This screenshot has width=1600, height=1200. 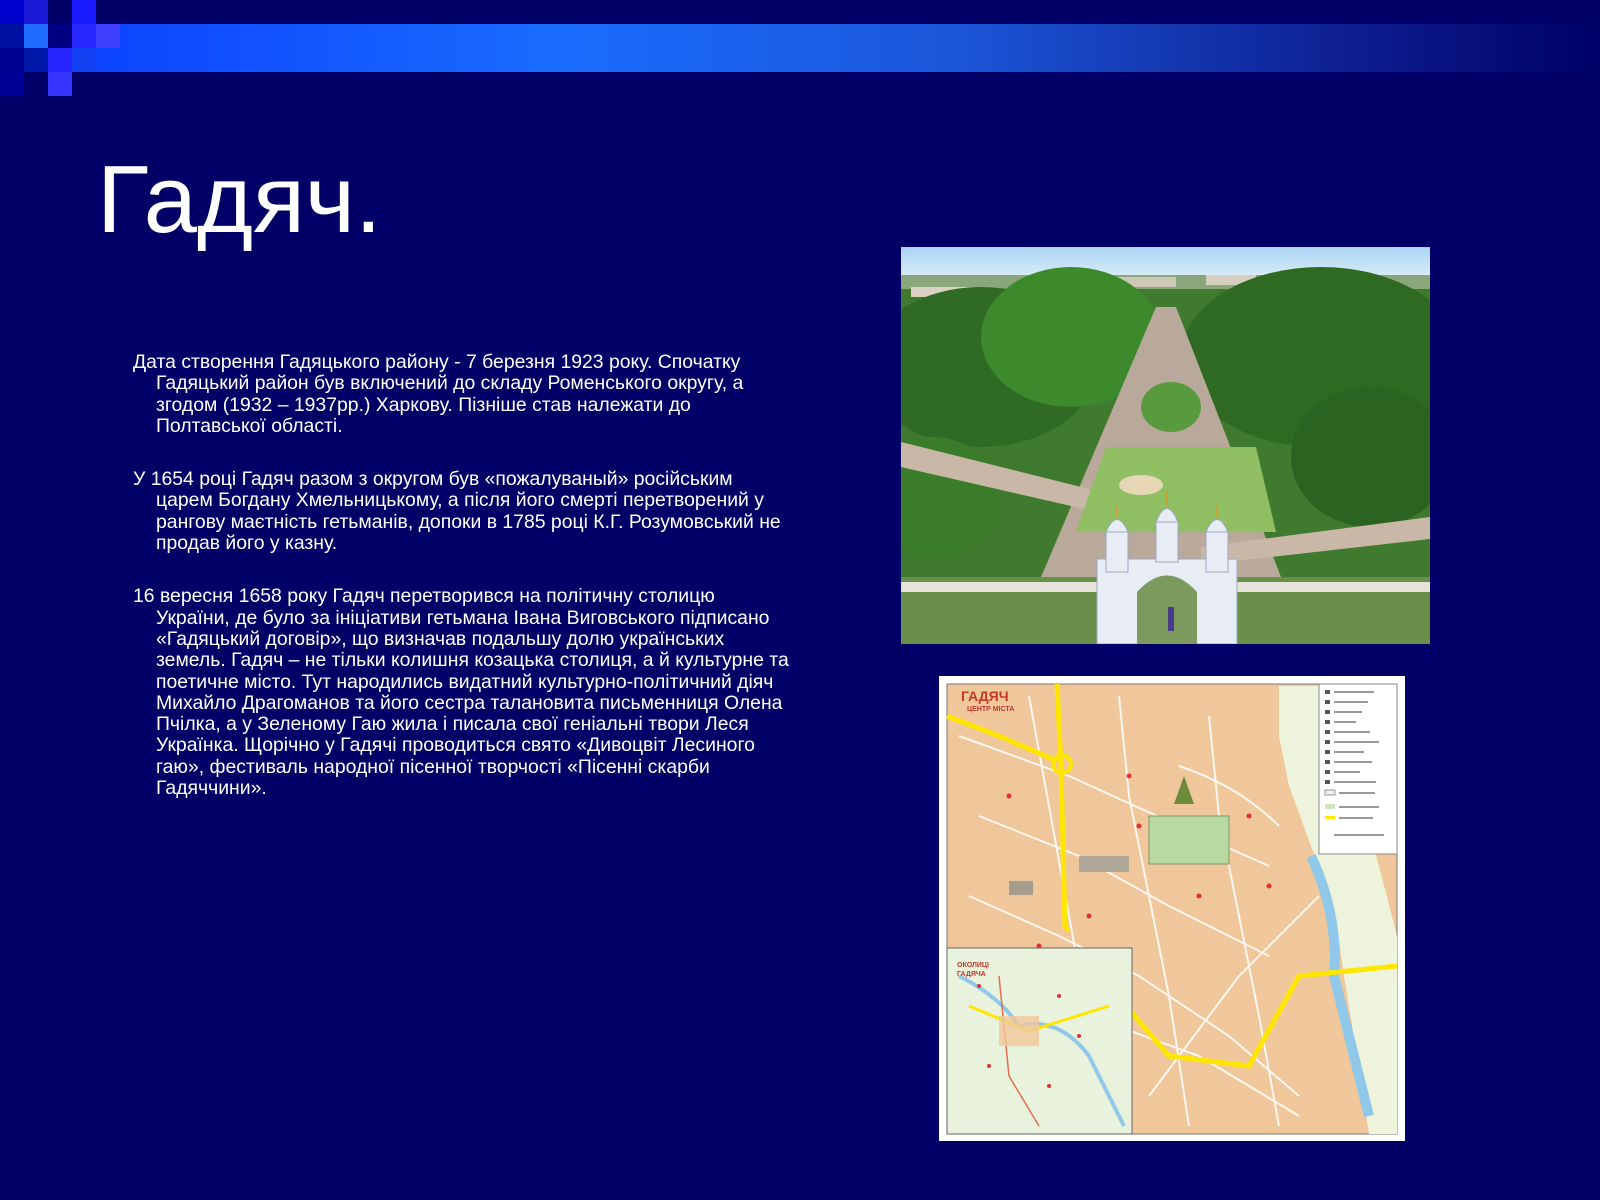 What do you see at coordinates (973, 965) in the screenshot?
I see `map-inset-title-line1: ОКОЛИЦІ` at bounding box center [973, 965].